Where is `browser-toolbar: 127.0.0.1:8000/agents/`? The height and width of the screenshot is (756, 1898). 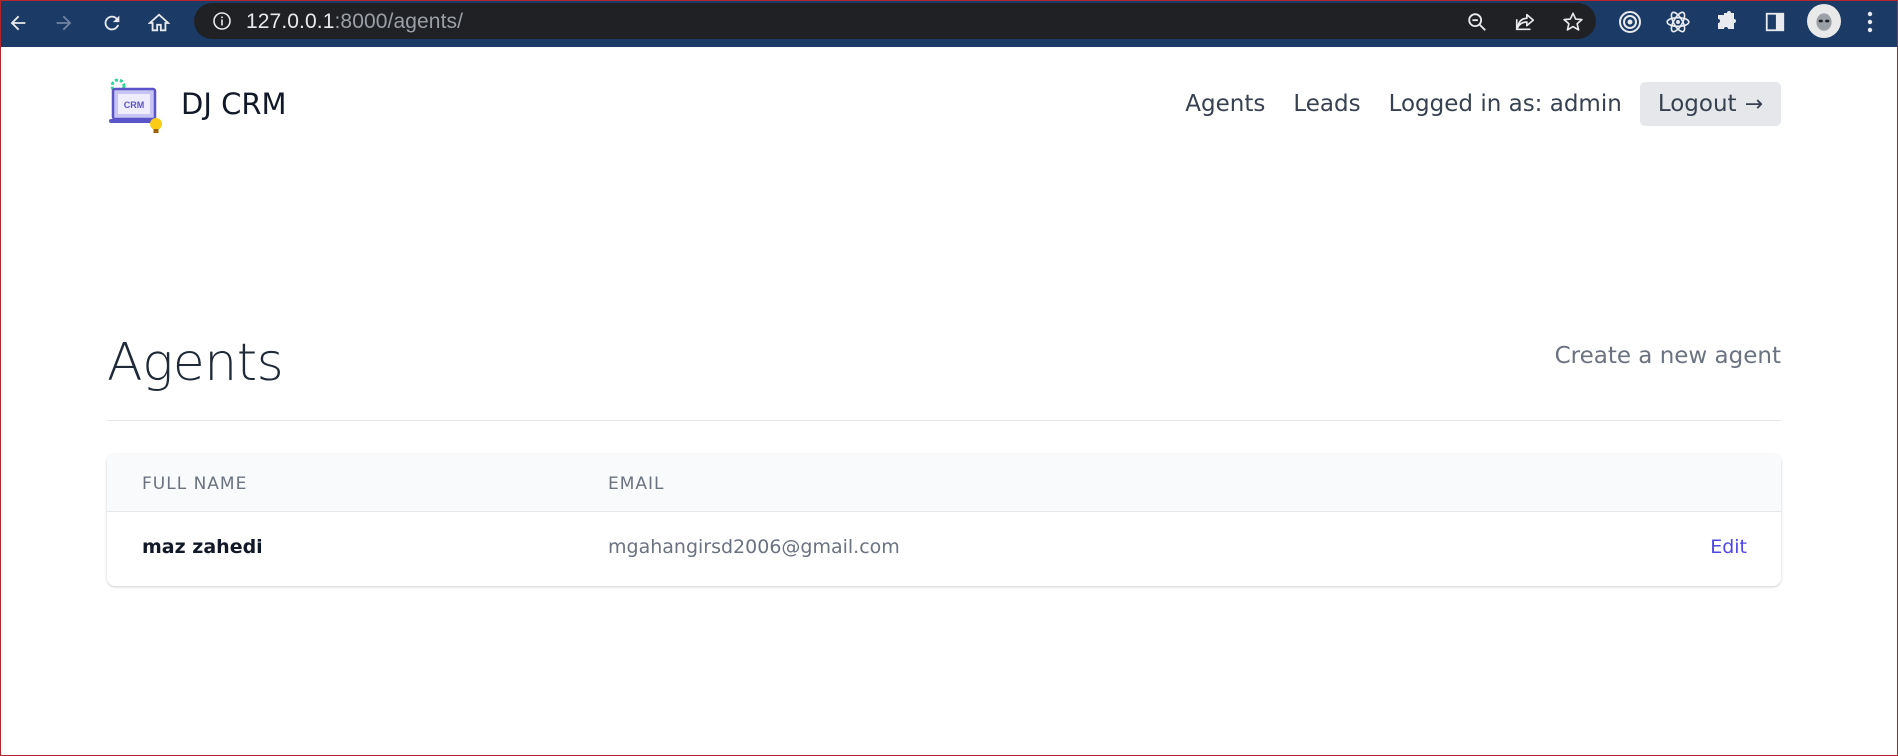 browser-toolbar: 127.0.0.1:8000/agents/ is located at coordinates (949, 24).